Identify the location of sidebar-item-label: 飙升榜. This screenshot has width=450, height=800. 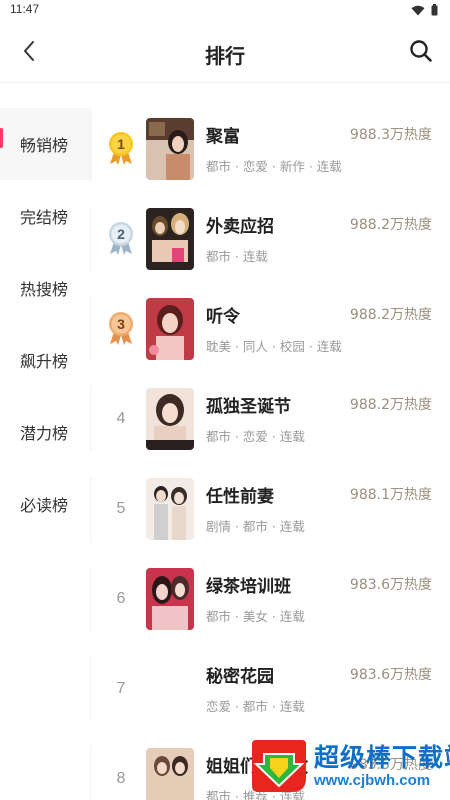
(44, 361).